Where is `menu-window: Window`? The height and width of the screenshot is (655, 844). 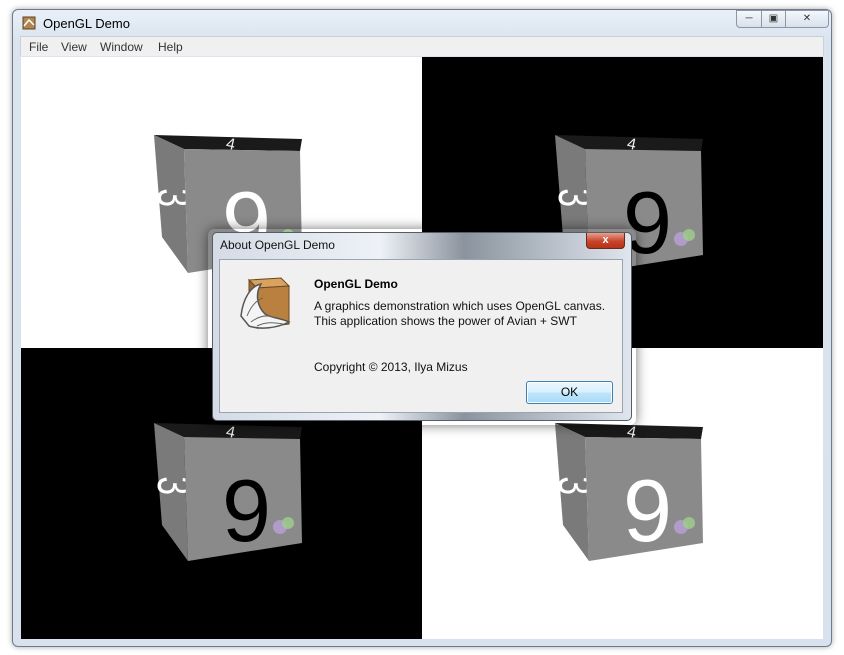
menu-window: Window is located at coordinates (121, 47).